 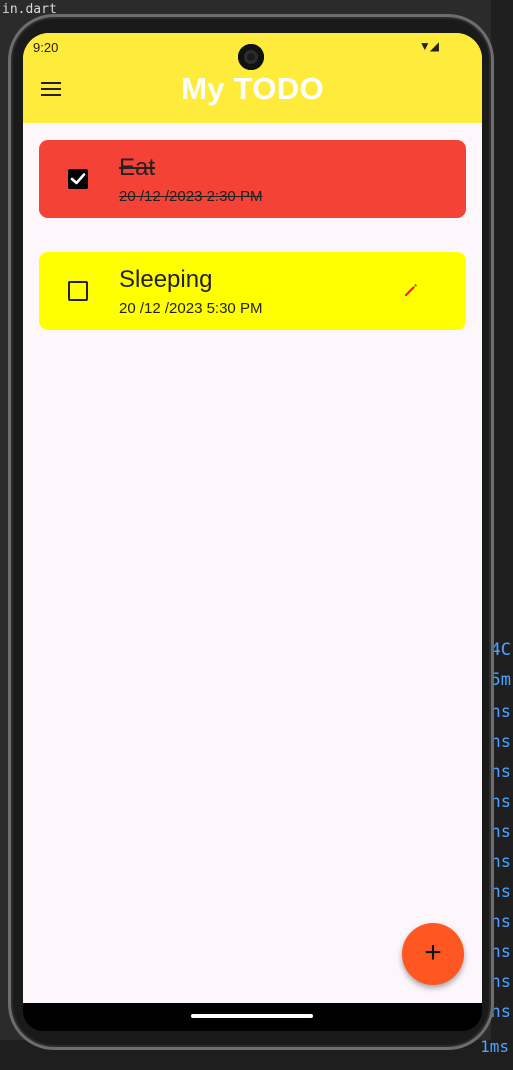 I want to click on task-datetime: 20 /12 /2023 5:30 PM, so click(x=191, y=308).